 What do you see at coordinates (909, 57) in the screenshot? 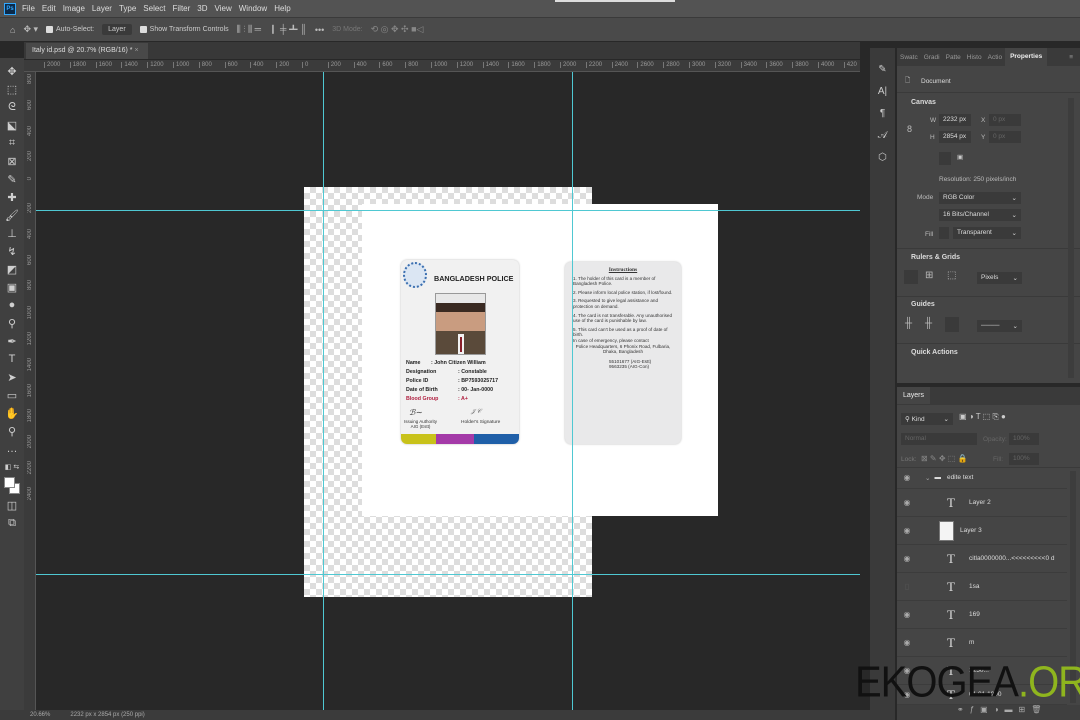
I see `tab-swatches: Swatc` at bounding box center [909, 57].